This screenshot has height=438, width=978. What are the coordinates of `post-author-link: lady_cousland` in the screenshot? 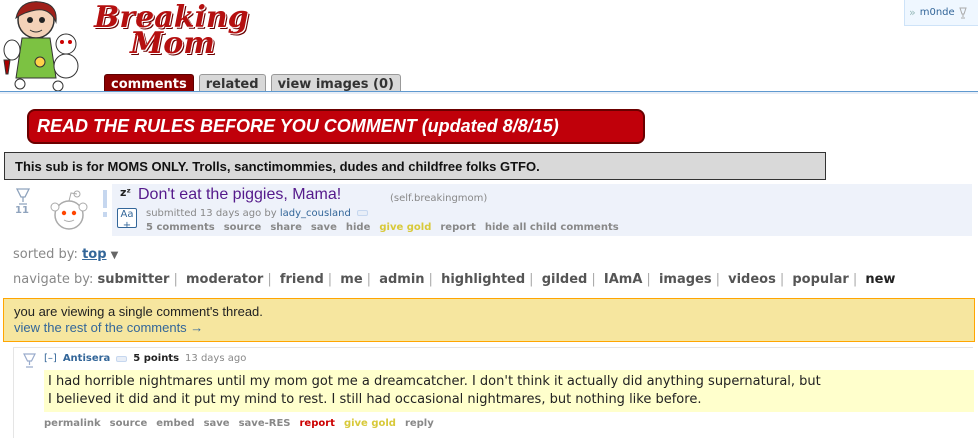 It's located at (315, 213).